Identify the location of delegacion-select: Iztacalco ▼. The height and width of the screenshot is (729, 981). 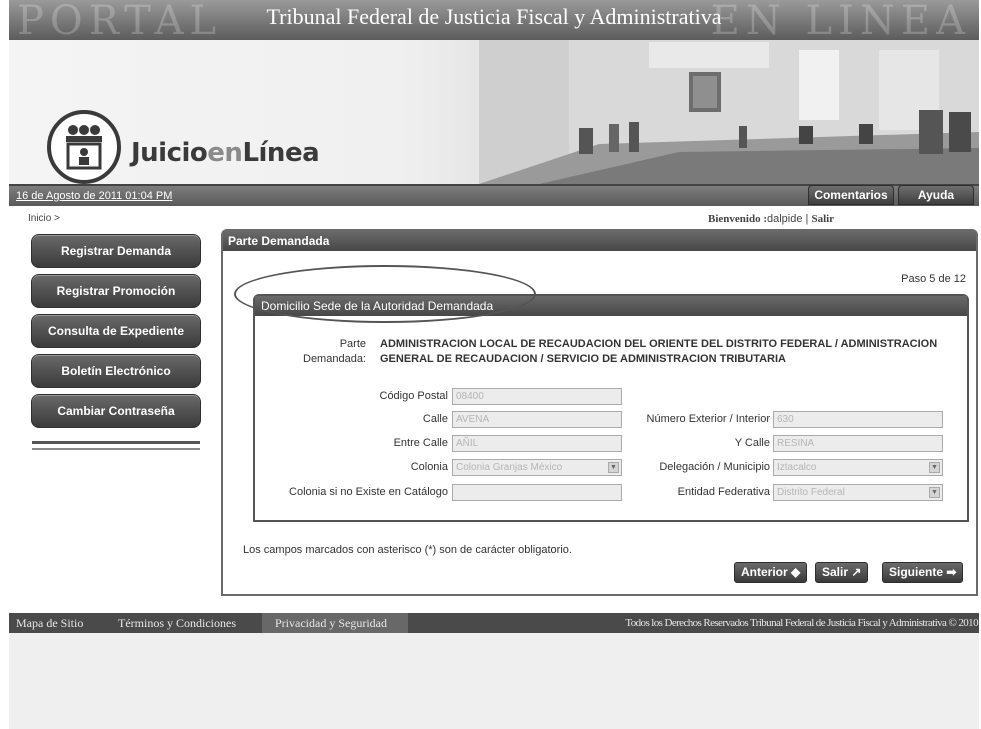
(858, 467).